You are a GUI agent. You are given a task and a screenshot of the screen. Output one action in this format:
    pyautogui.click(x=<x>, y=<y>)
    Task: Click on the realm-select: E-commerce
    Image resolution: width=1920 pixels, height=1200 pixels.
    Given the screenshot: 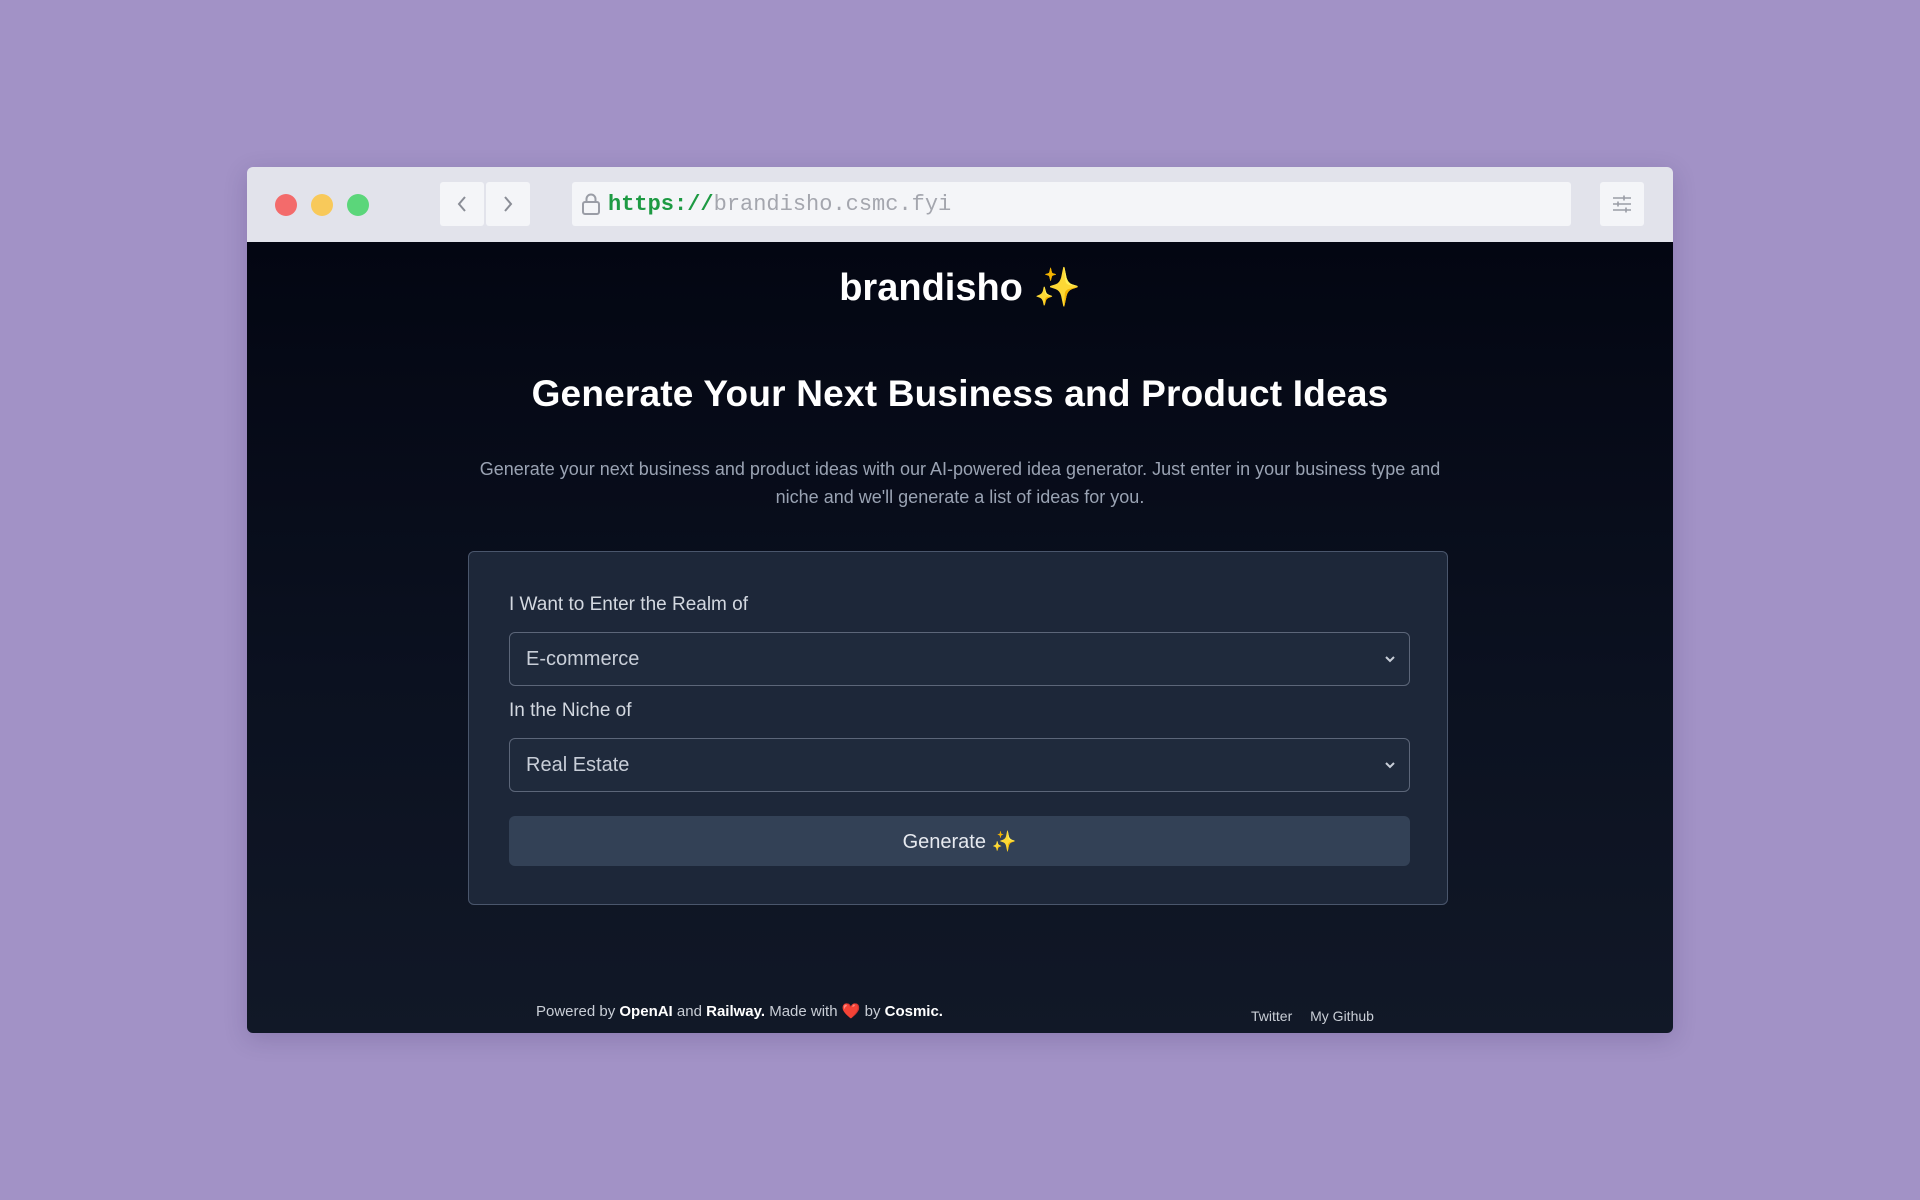 What is the action you would take?
    pyautogui.click(x=959, y=659)
    